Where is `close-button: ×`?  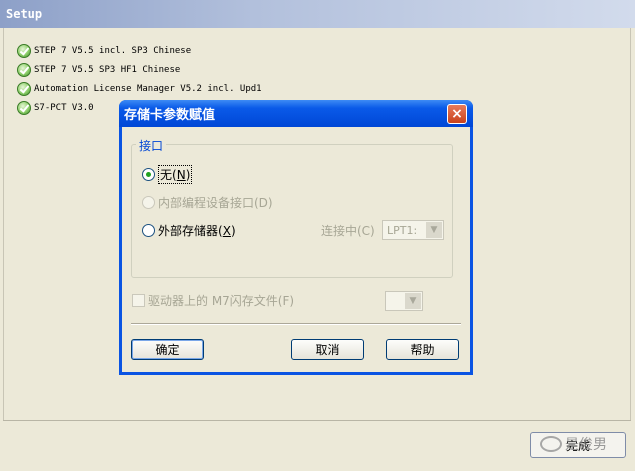
close-button: × is located at coordinates (457, 114).